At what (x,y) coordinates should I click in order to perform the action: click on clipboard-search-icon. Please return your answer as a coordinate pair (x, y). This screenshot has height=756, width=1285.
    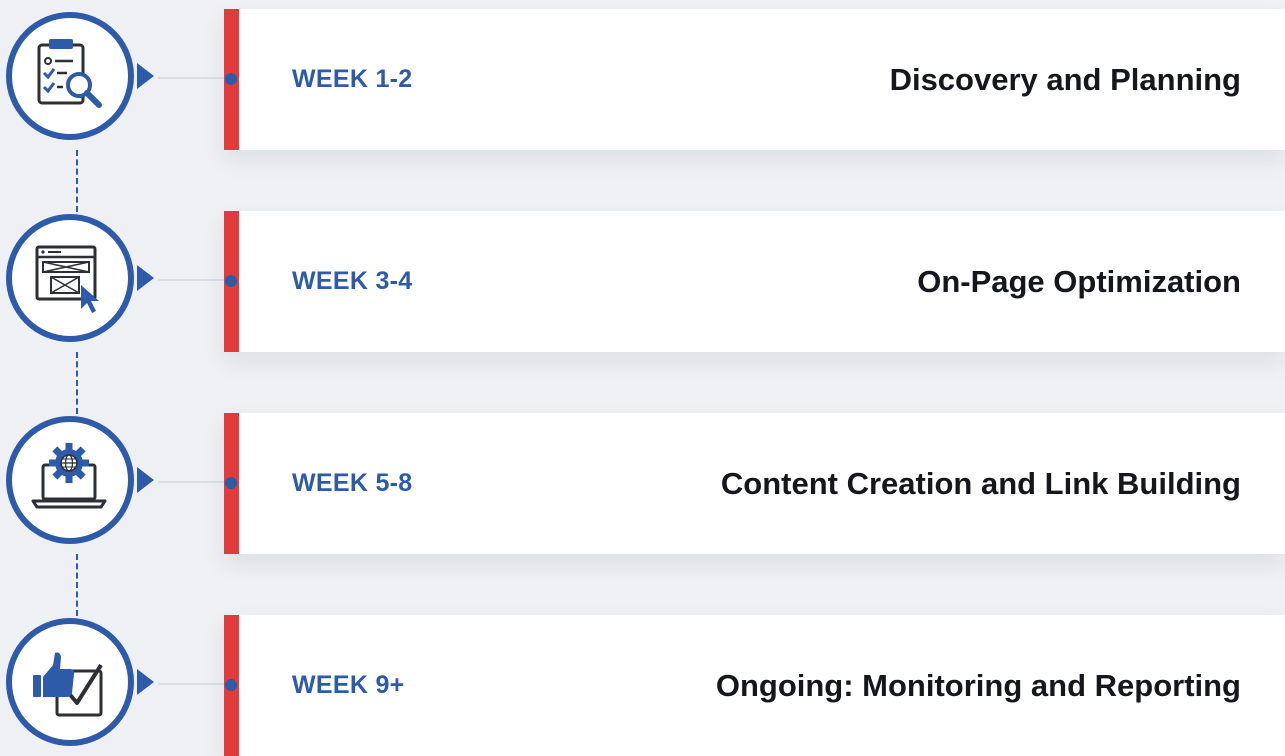
    Looking at the image, I should click on (69, 73).